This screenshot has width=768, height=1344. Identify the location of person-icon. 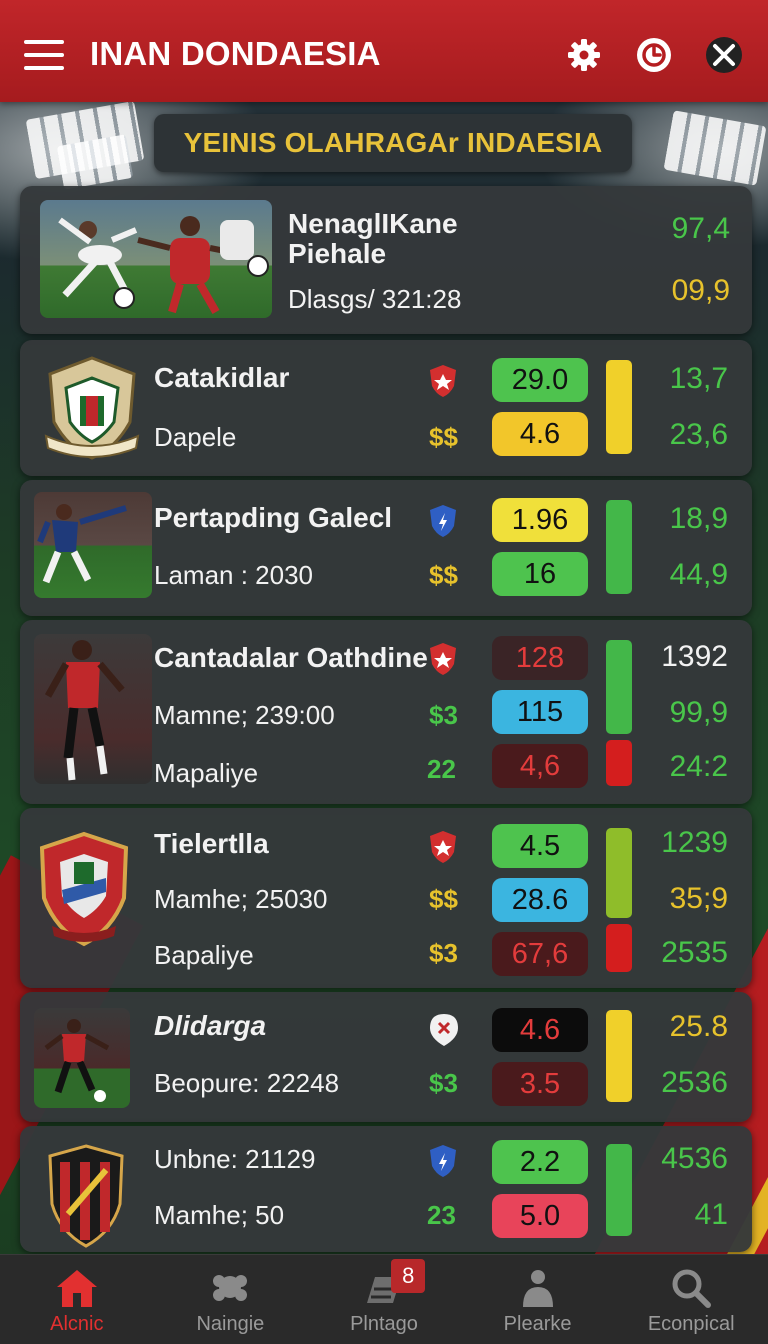
(537, 1288).